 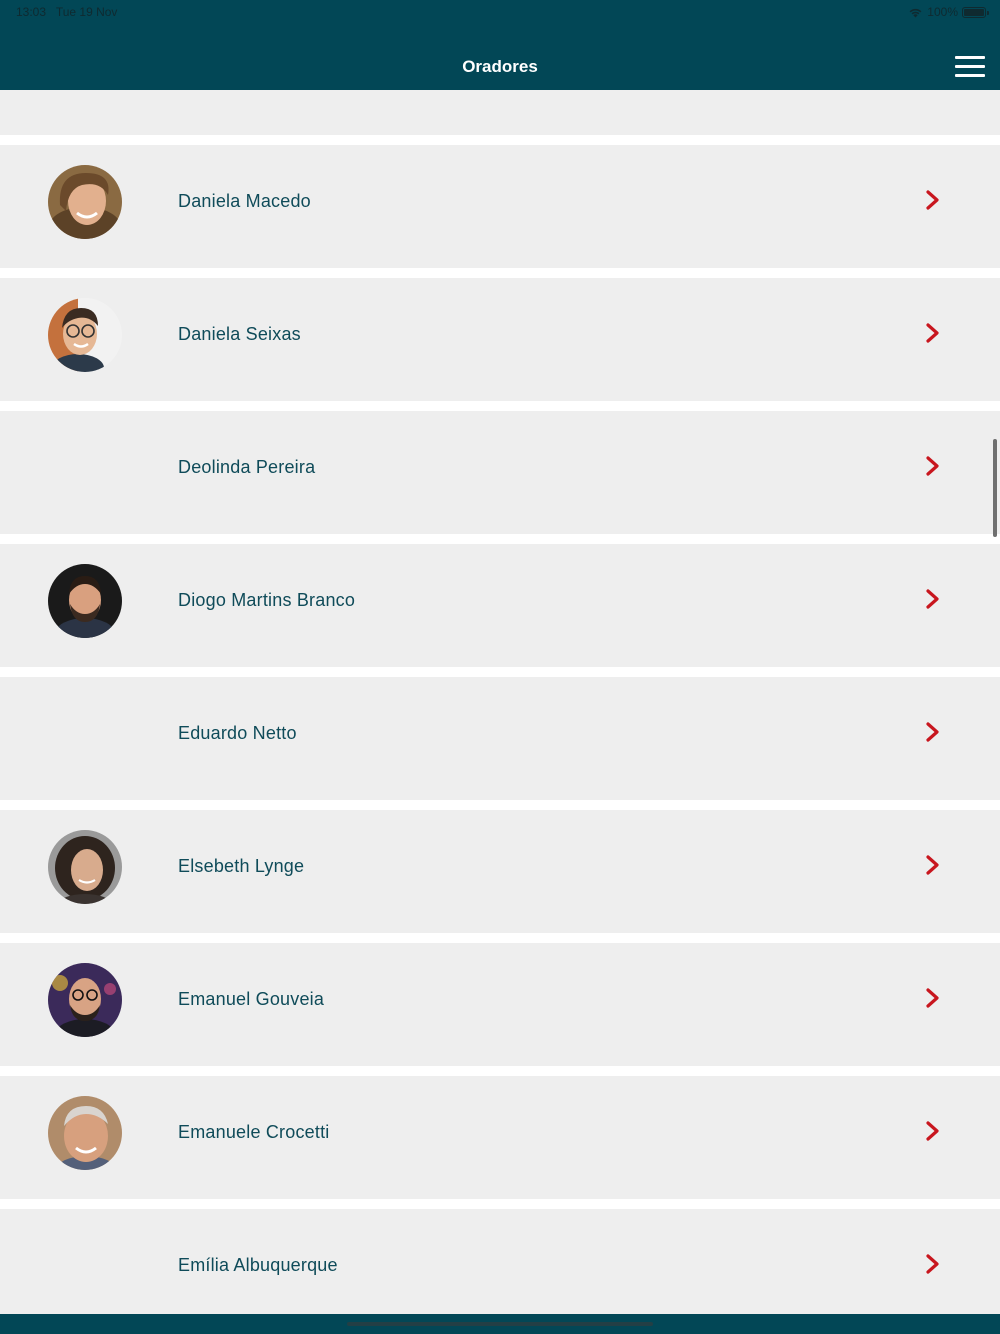 I want to click on battery-icon, so click(x=975, y=12).